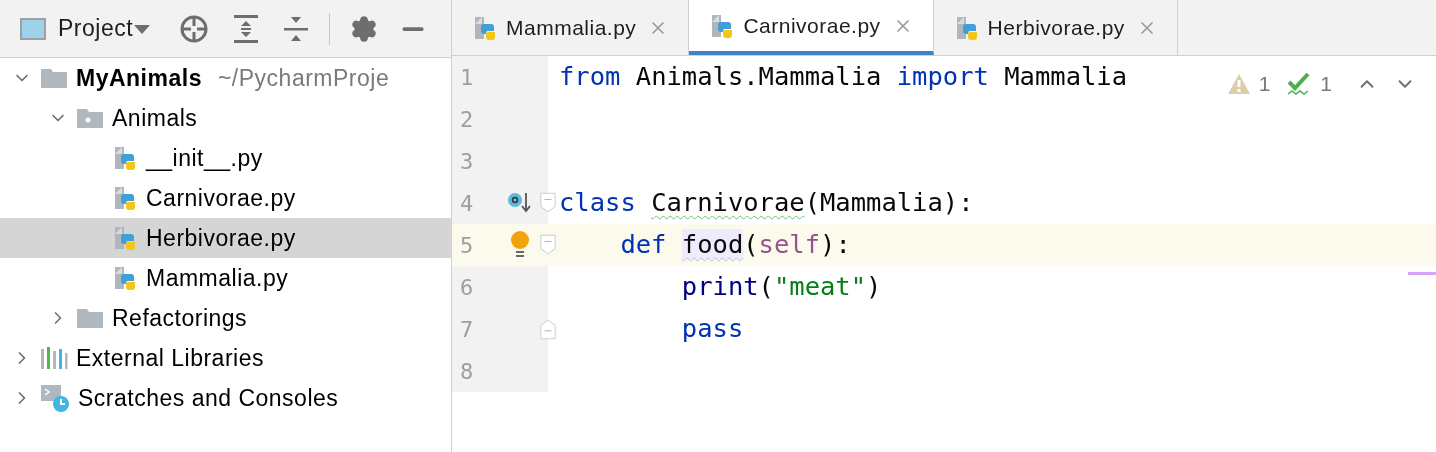  I want to click on line-number: 8, so click(467, 371).